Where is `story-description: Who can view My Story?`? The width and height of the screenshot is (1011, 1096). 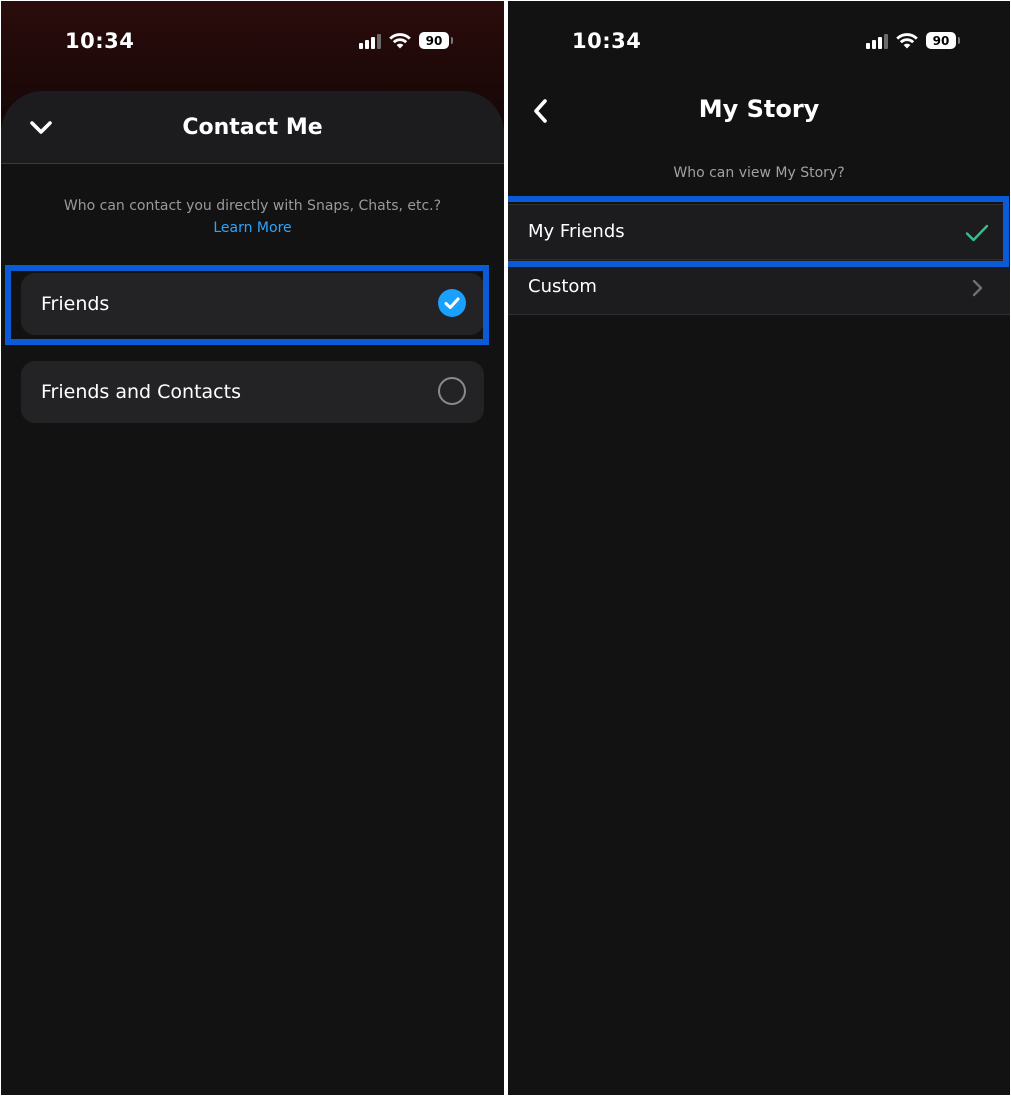 story-description: Who can view My Story? is located at coordinates (759, 173).